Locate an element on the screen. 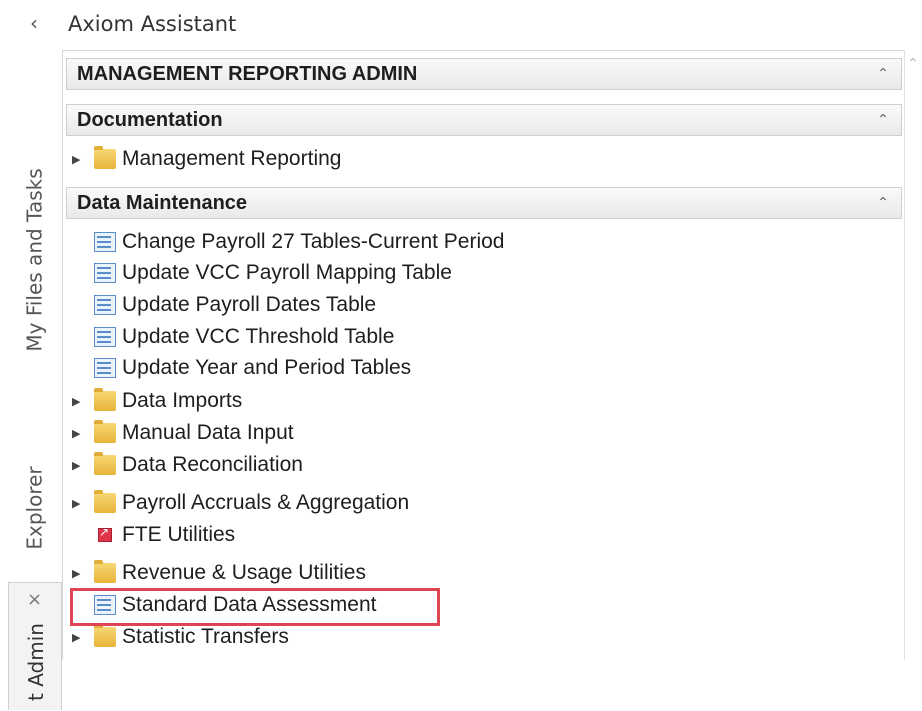 This screenshot has height=711, width=922. tree-item-label: Update Payroll Dates Table is located at coordinates (249, 304).